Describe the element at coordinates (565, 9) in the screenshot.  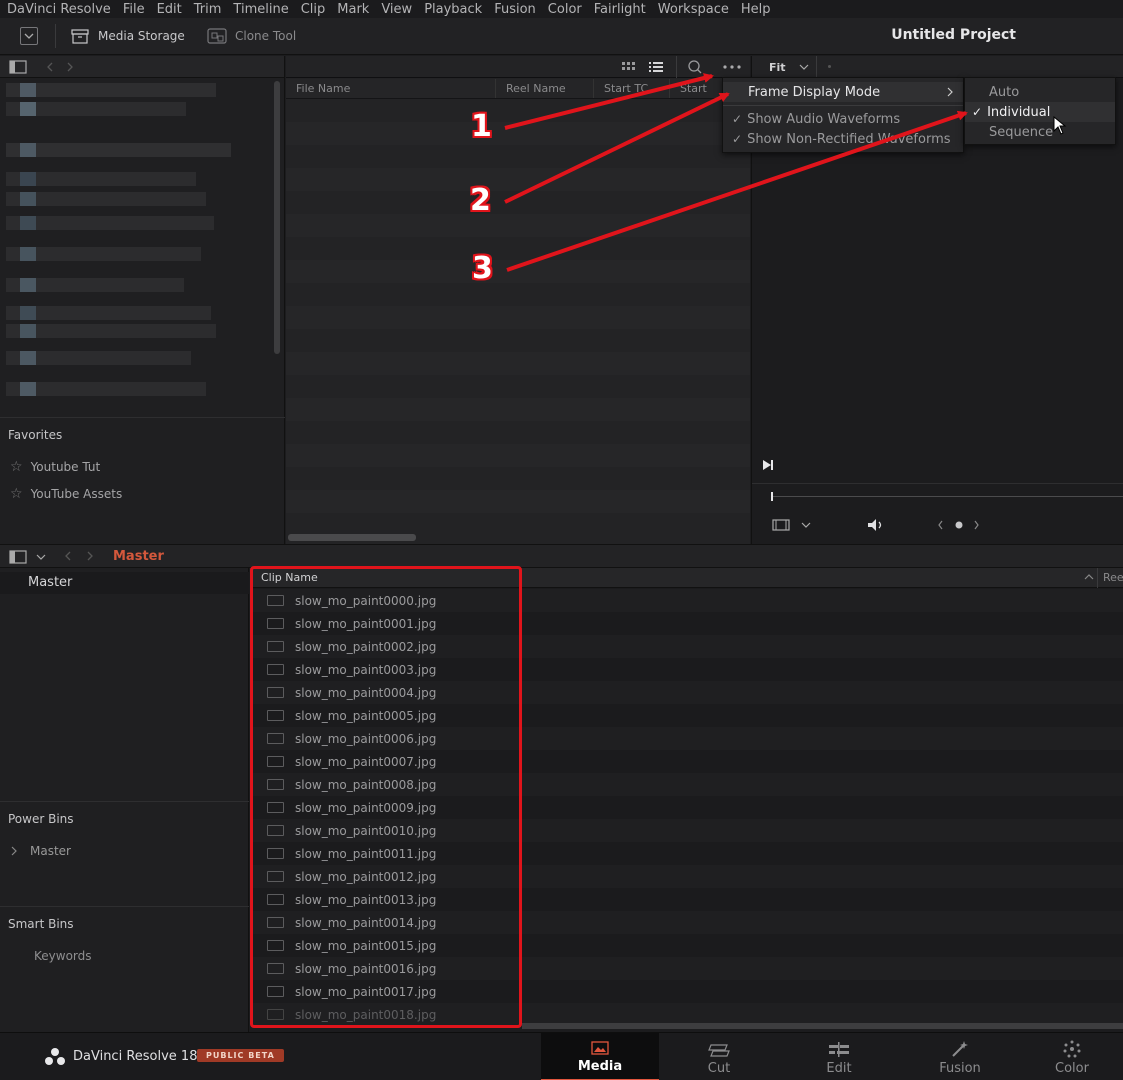
I see `menu-color: Color` at that location.